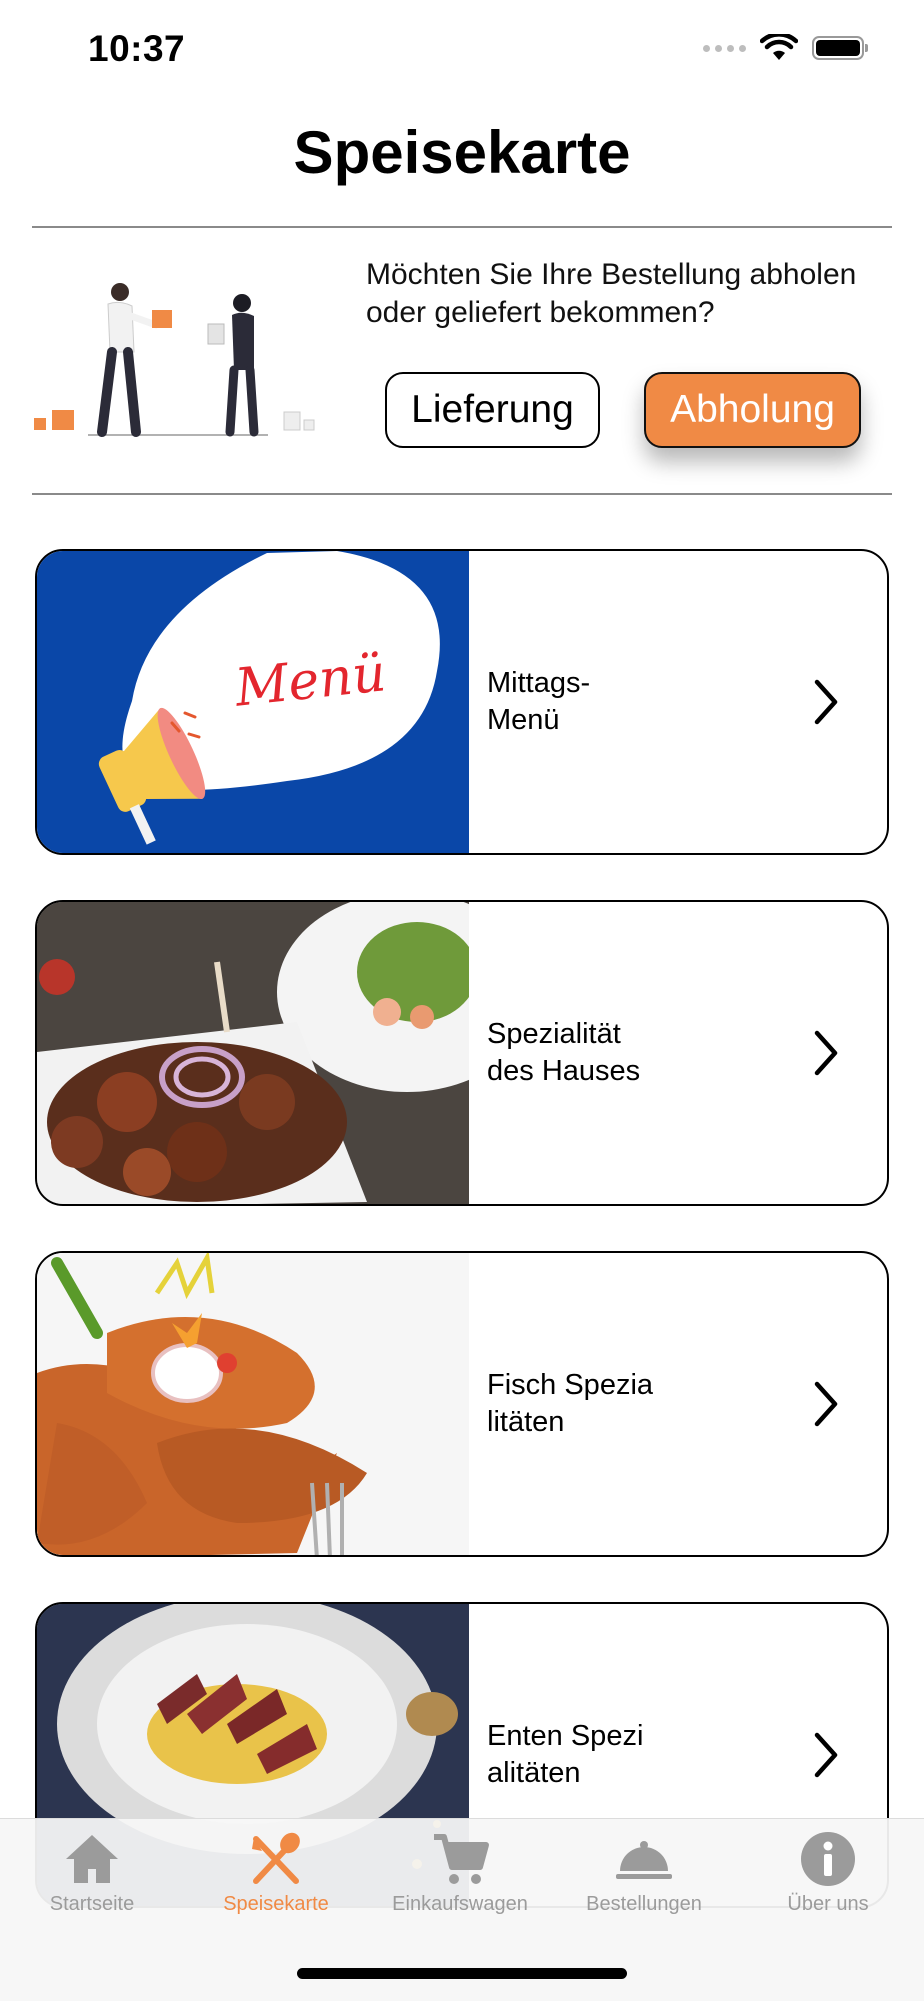 Image resolution: width=924 pixels, height=2001 pixels. I want to click on tab-ueber-uns: Über uns, so click(828, 1869).